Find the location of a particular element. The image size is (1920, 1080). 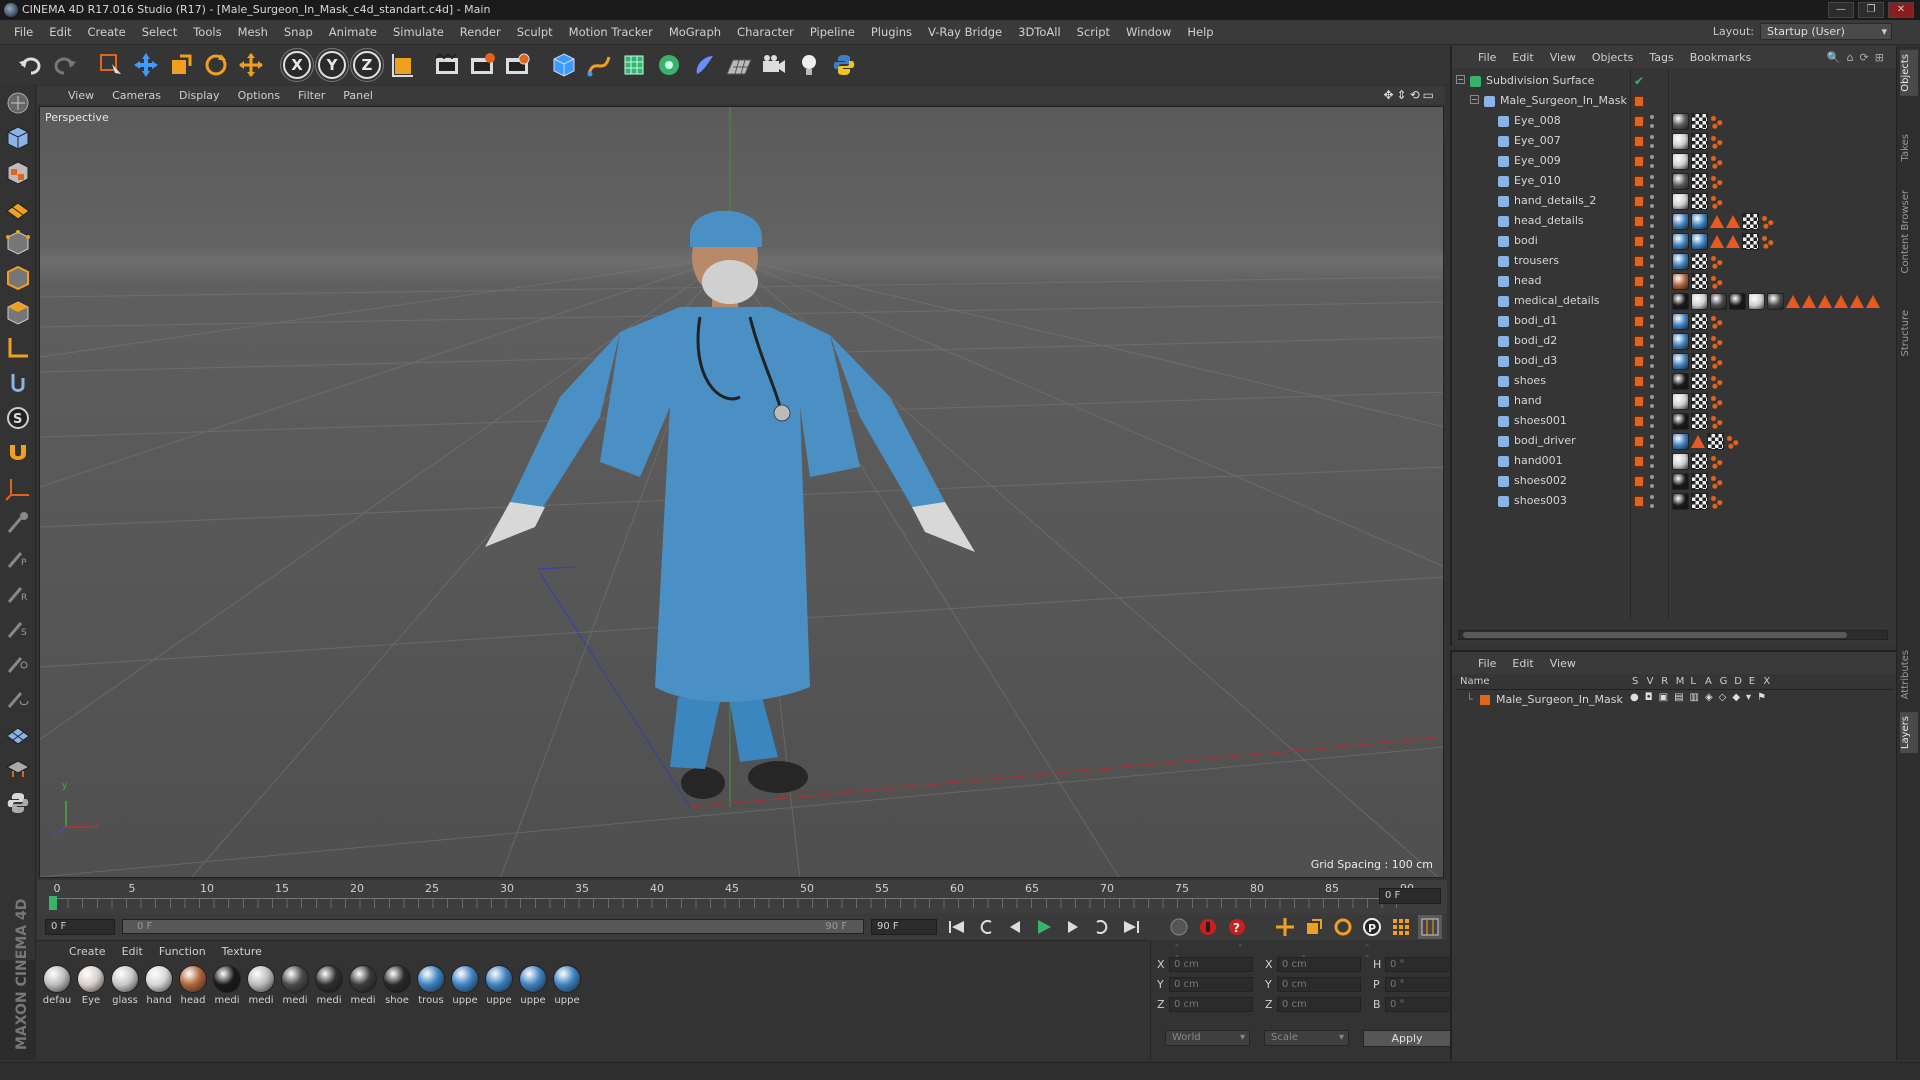

object-row: bodi_driver is located at coordinates (1675, 442).